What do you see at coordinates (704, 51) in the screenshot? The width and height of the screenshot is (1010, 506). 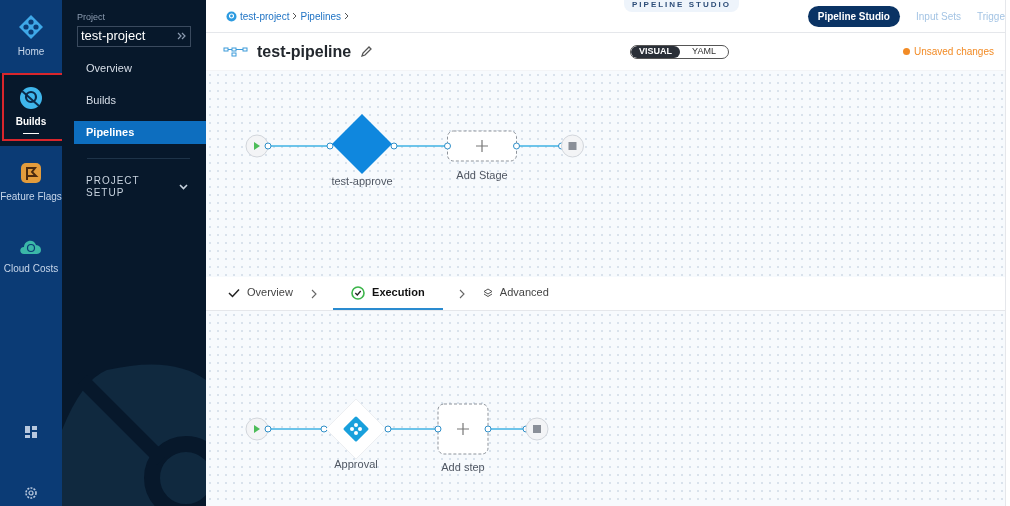 I see `toggle-option: YAML` at bounding box center [704, 51].